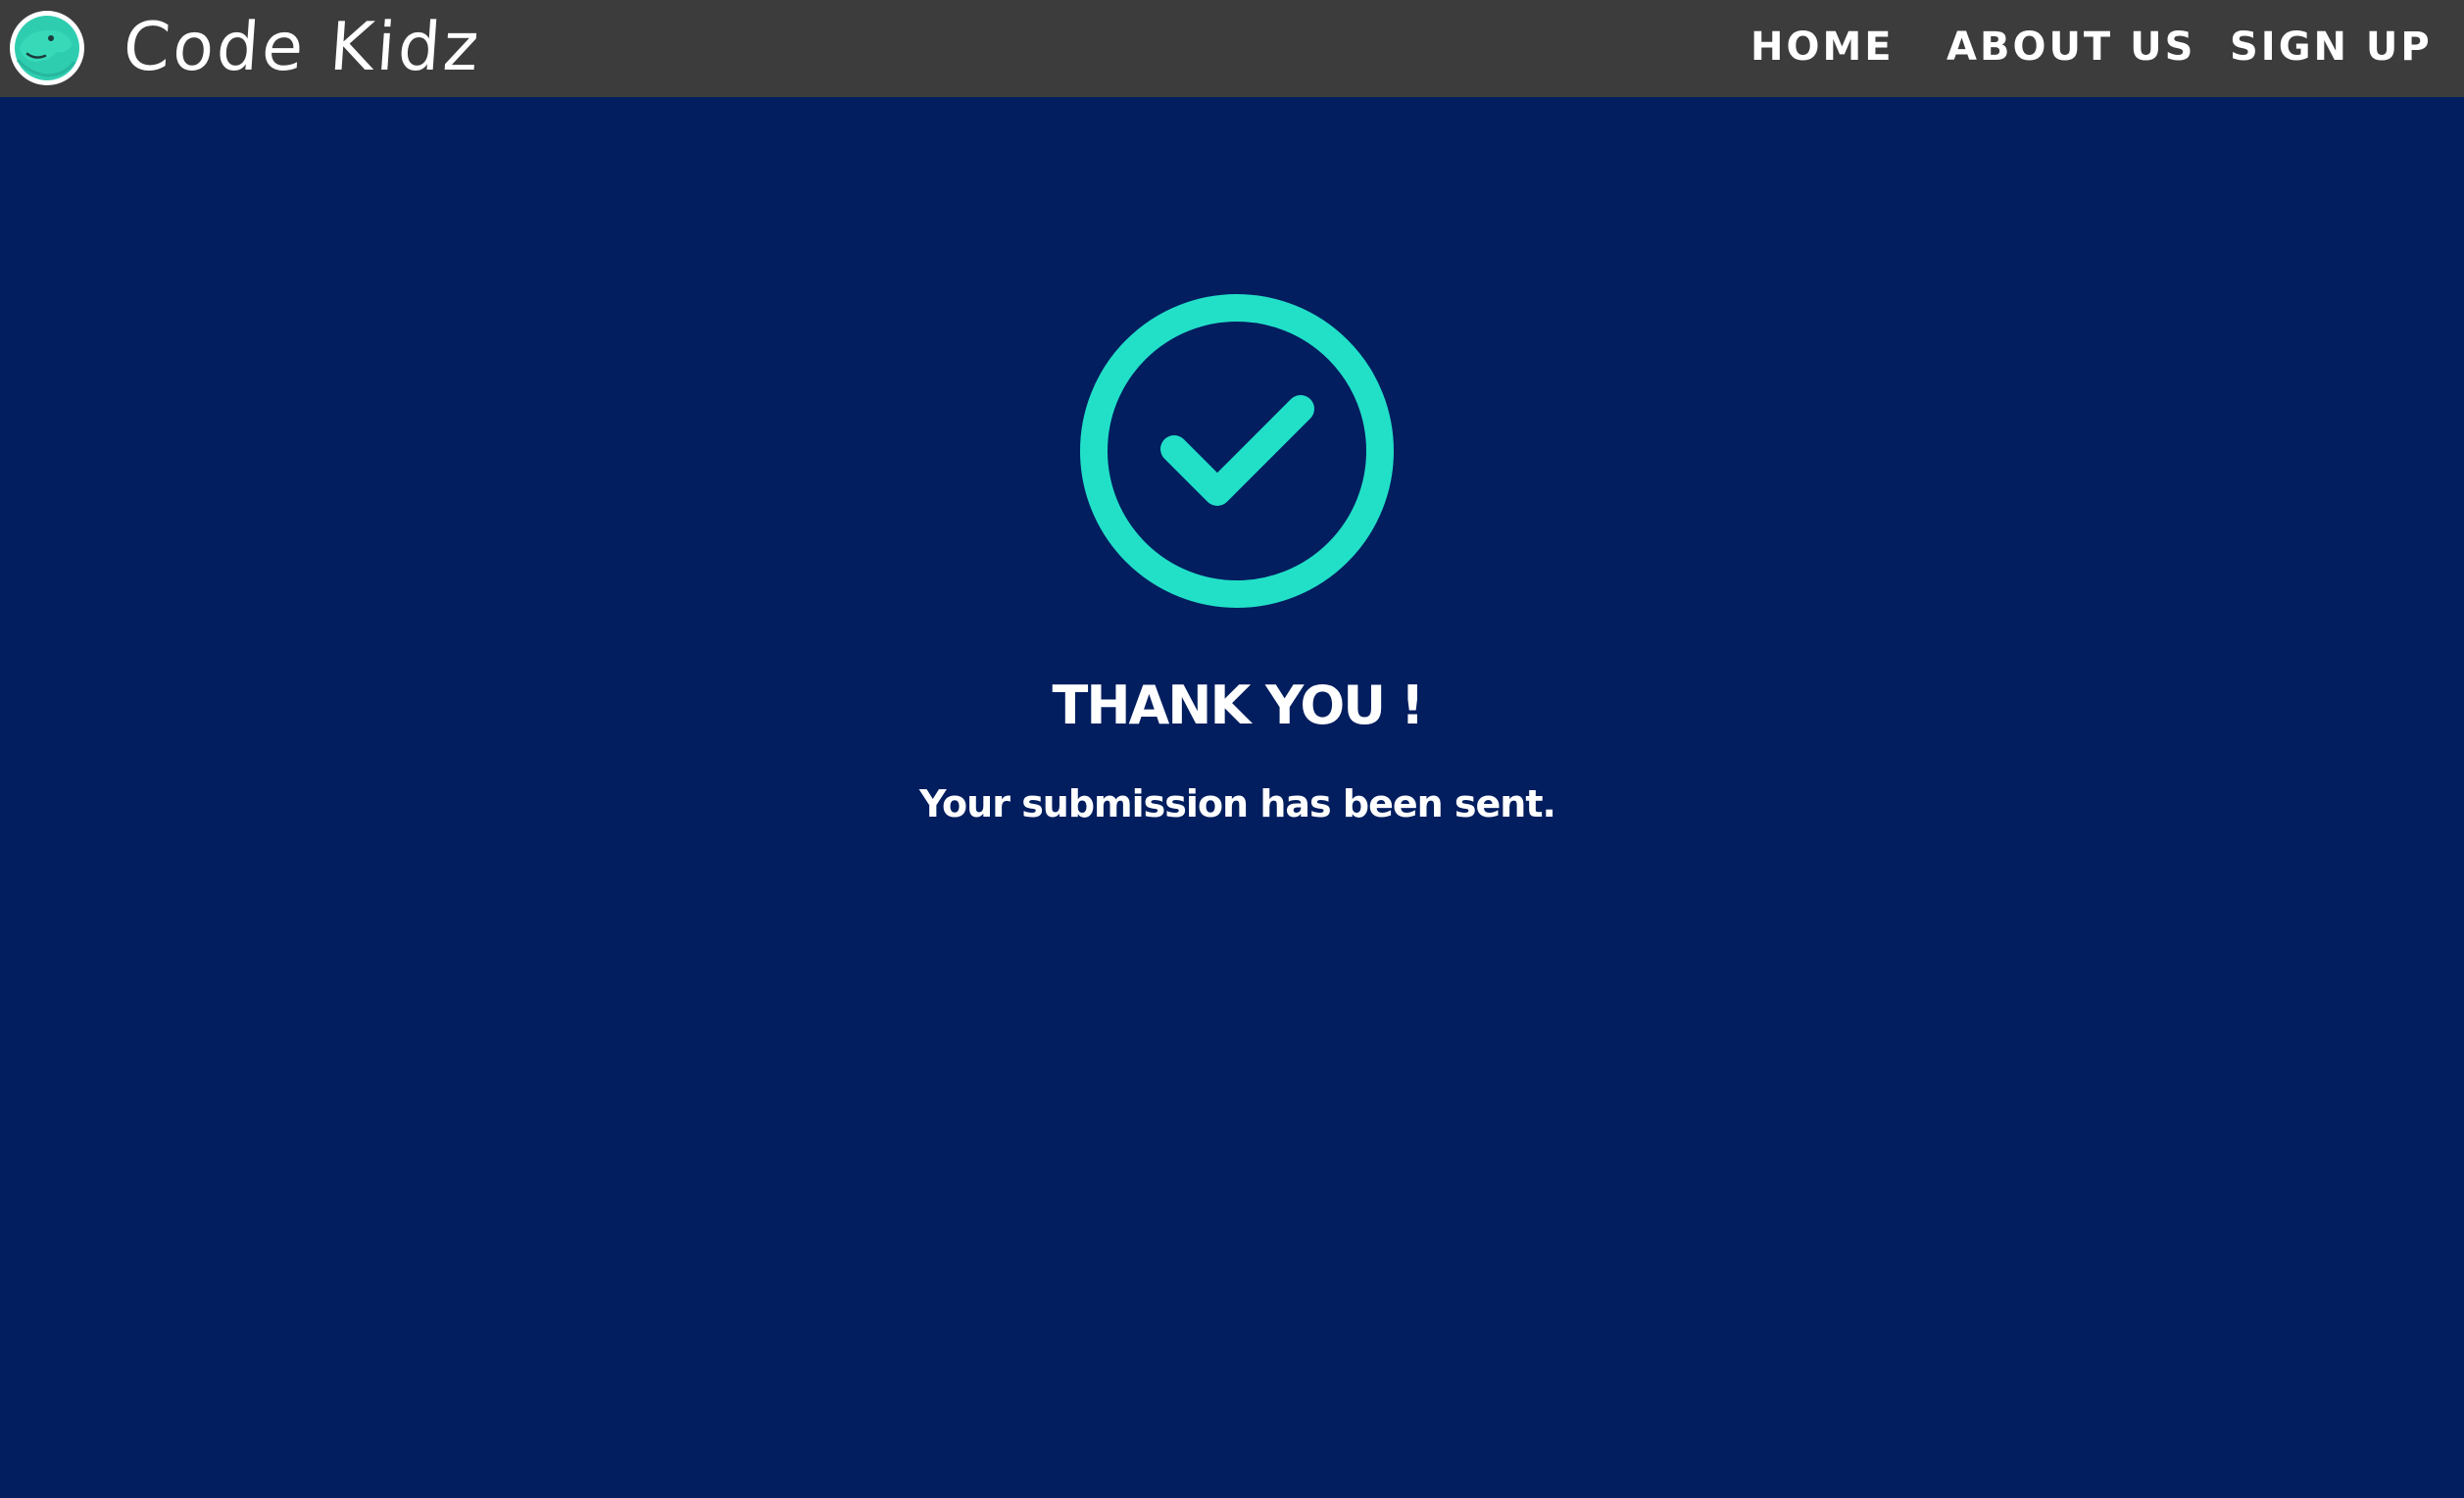  What do you see at coordinates (47, 48) in the screenshot?
I see `dino-face-icon` at bounding box center [47, 48].